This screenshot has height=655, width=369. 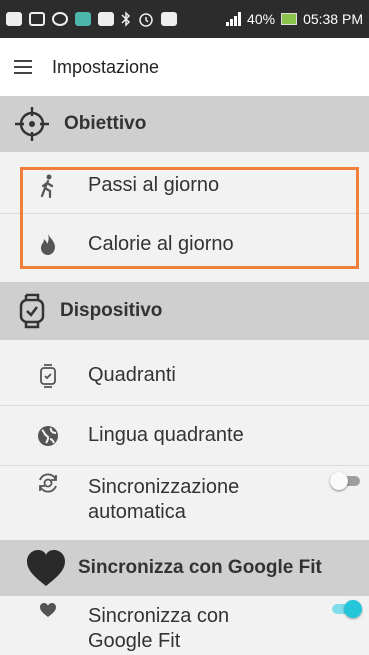 What do you see at coordinates (91, 19) in the screenshot?
I see `notification-icons` at bounding box center [91, 19].